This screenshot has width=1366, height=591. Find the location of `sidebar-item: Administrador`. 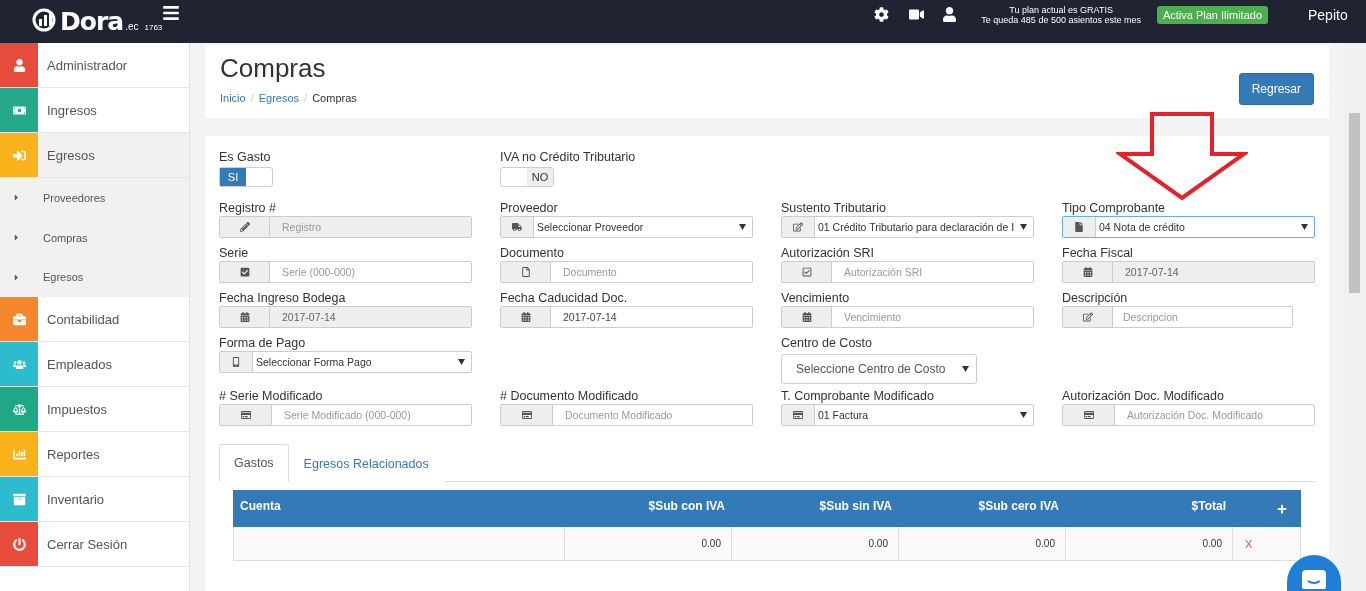

sidebar-item: Administrador is located at coordinates (94, 65).